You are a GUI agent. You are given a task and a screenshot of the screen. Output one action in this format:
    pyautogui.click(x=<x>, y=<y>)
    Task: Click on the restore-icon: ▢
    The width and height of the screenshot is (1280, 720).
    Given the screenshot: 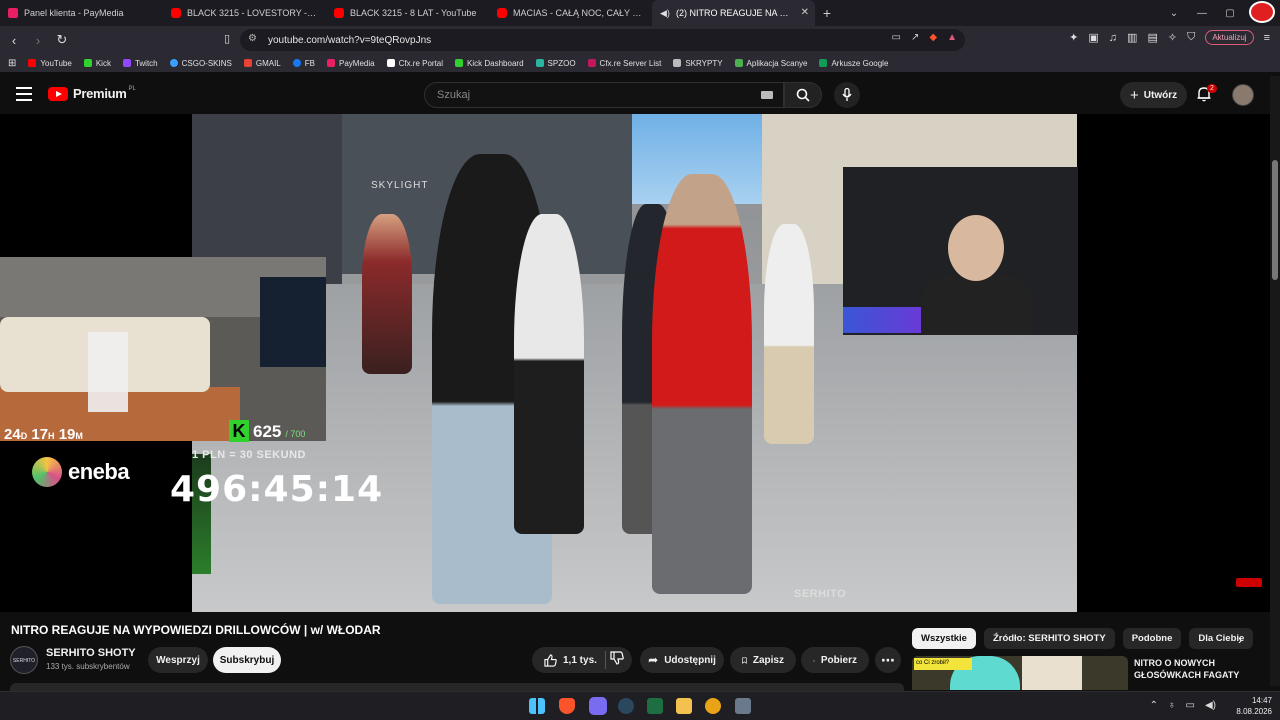 What is the action you would take?
    pyautogui.click(x=1230, y=13)
    